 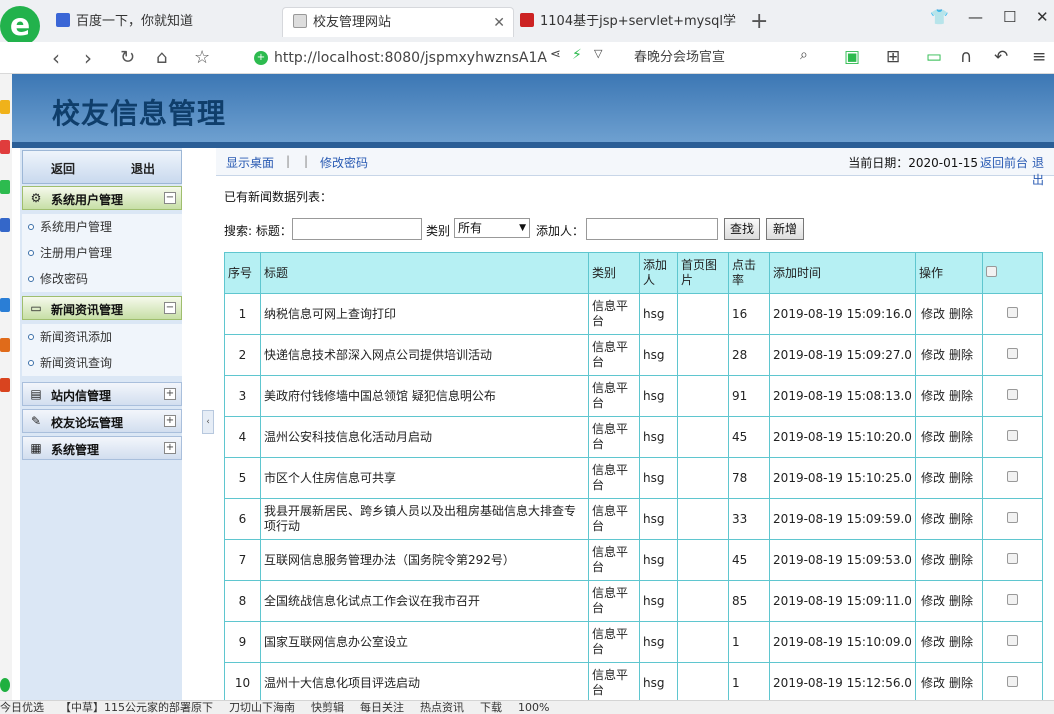 I want to click on status-item: 刀切山下海南, so click(x=262, y=707).